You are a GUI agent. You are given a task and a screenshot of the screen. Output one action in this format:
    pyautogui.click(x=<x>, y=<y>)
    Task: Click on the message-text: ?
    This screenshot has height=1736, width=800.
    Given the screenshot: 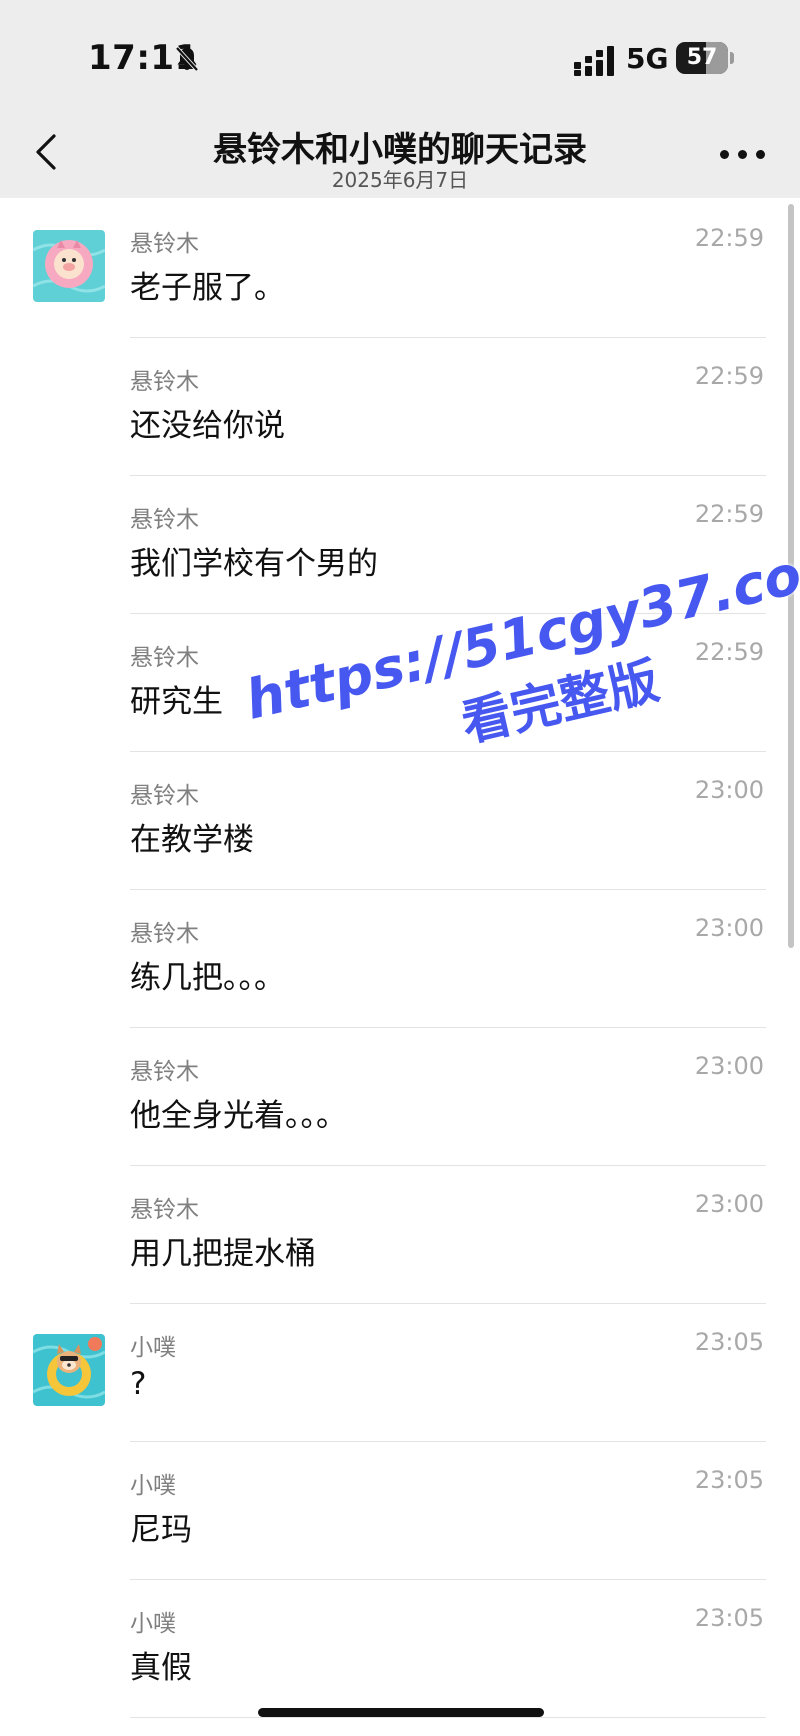 What is the action you would take?
    pyautogui.click(x=138, y=1384)
    